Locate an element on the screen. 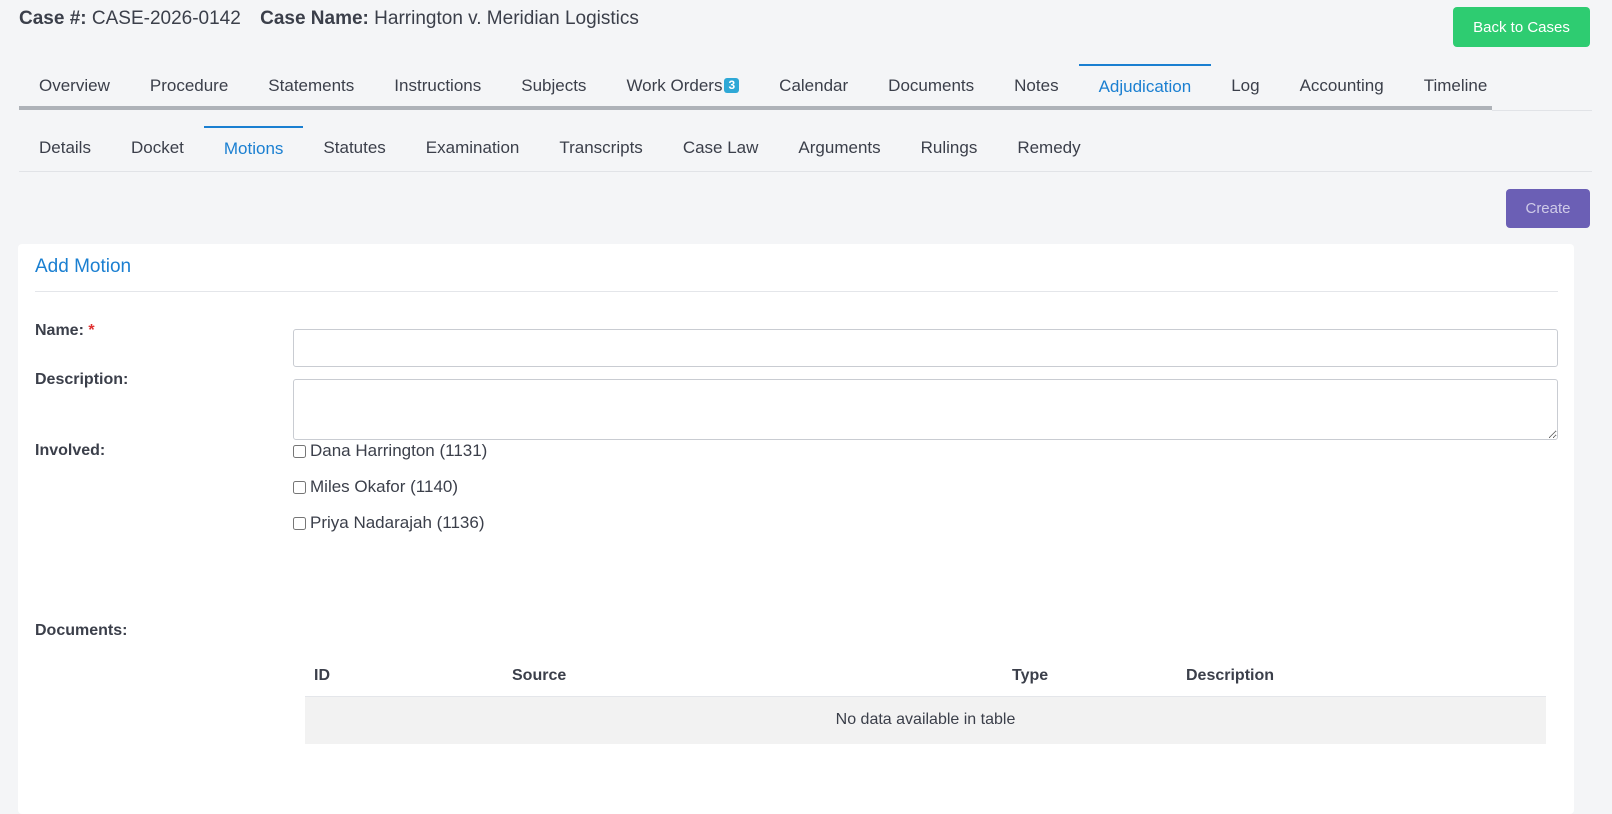 The height and width of the screenshot is (814, 1612). tab-procedure: Procedure is located at coordinates (189, 86).